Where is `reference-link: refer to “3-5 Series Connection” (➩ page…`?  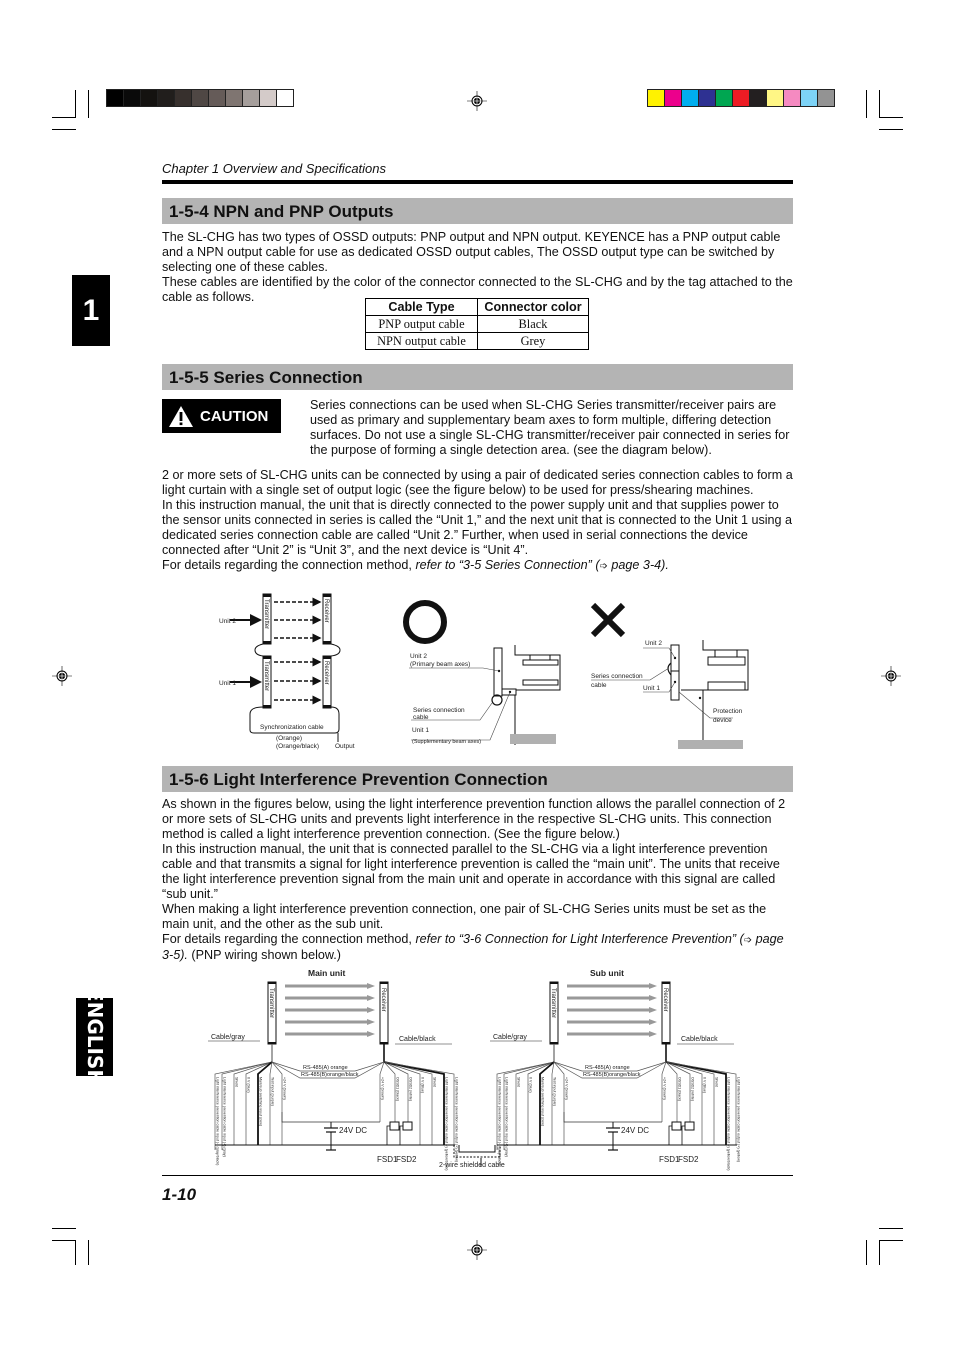 reference-link: refer to “3-5 Series Connection” (➩ page… is located at coordinates (541, 565).